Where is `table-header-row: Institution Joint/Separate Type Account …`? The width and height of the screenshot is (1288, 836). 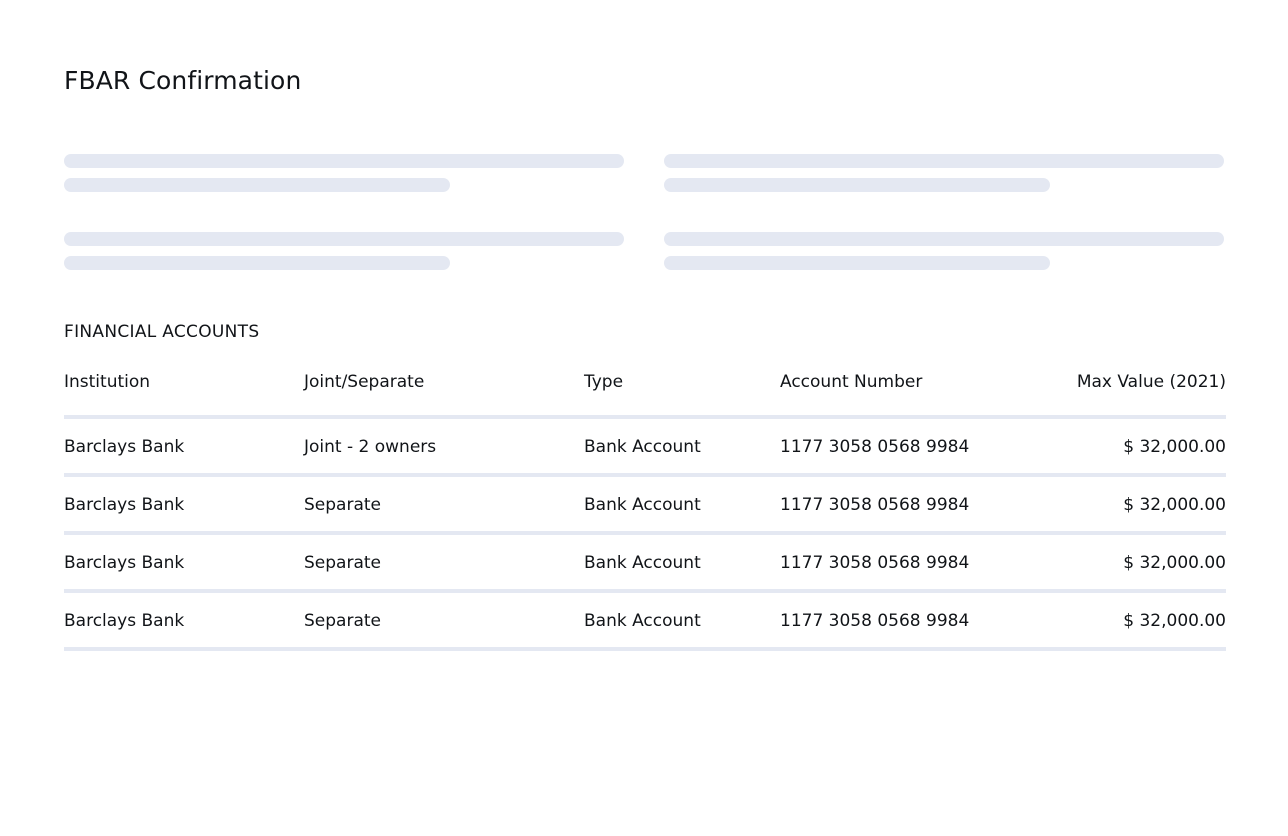 table-header-row: Institution Joint/Separate Type Account … is located at coordinates (645, 387).